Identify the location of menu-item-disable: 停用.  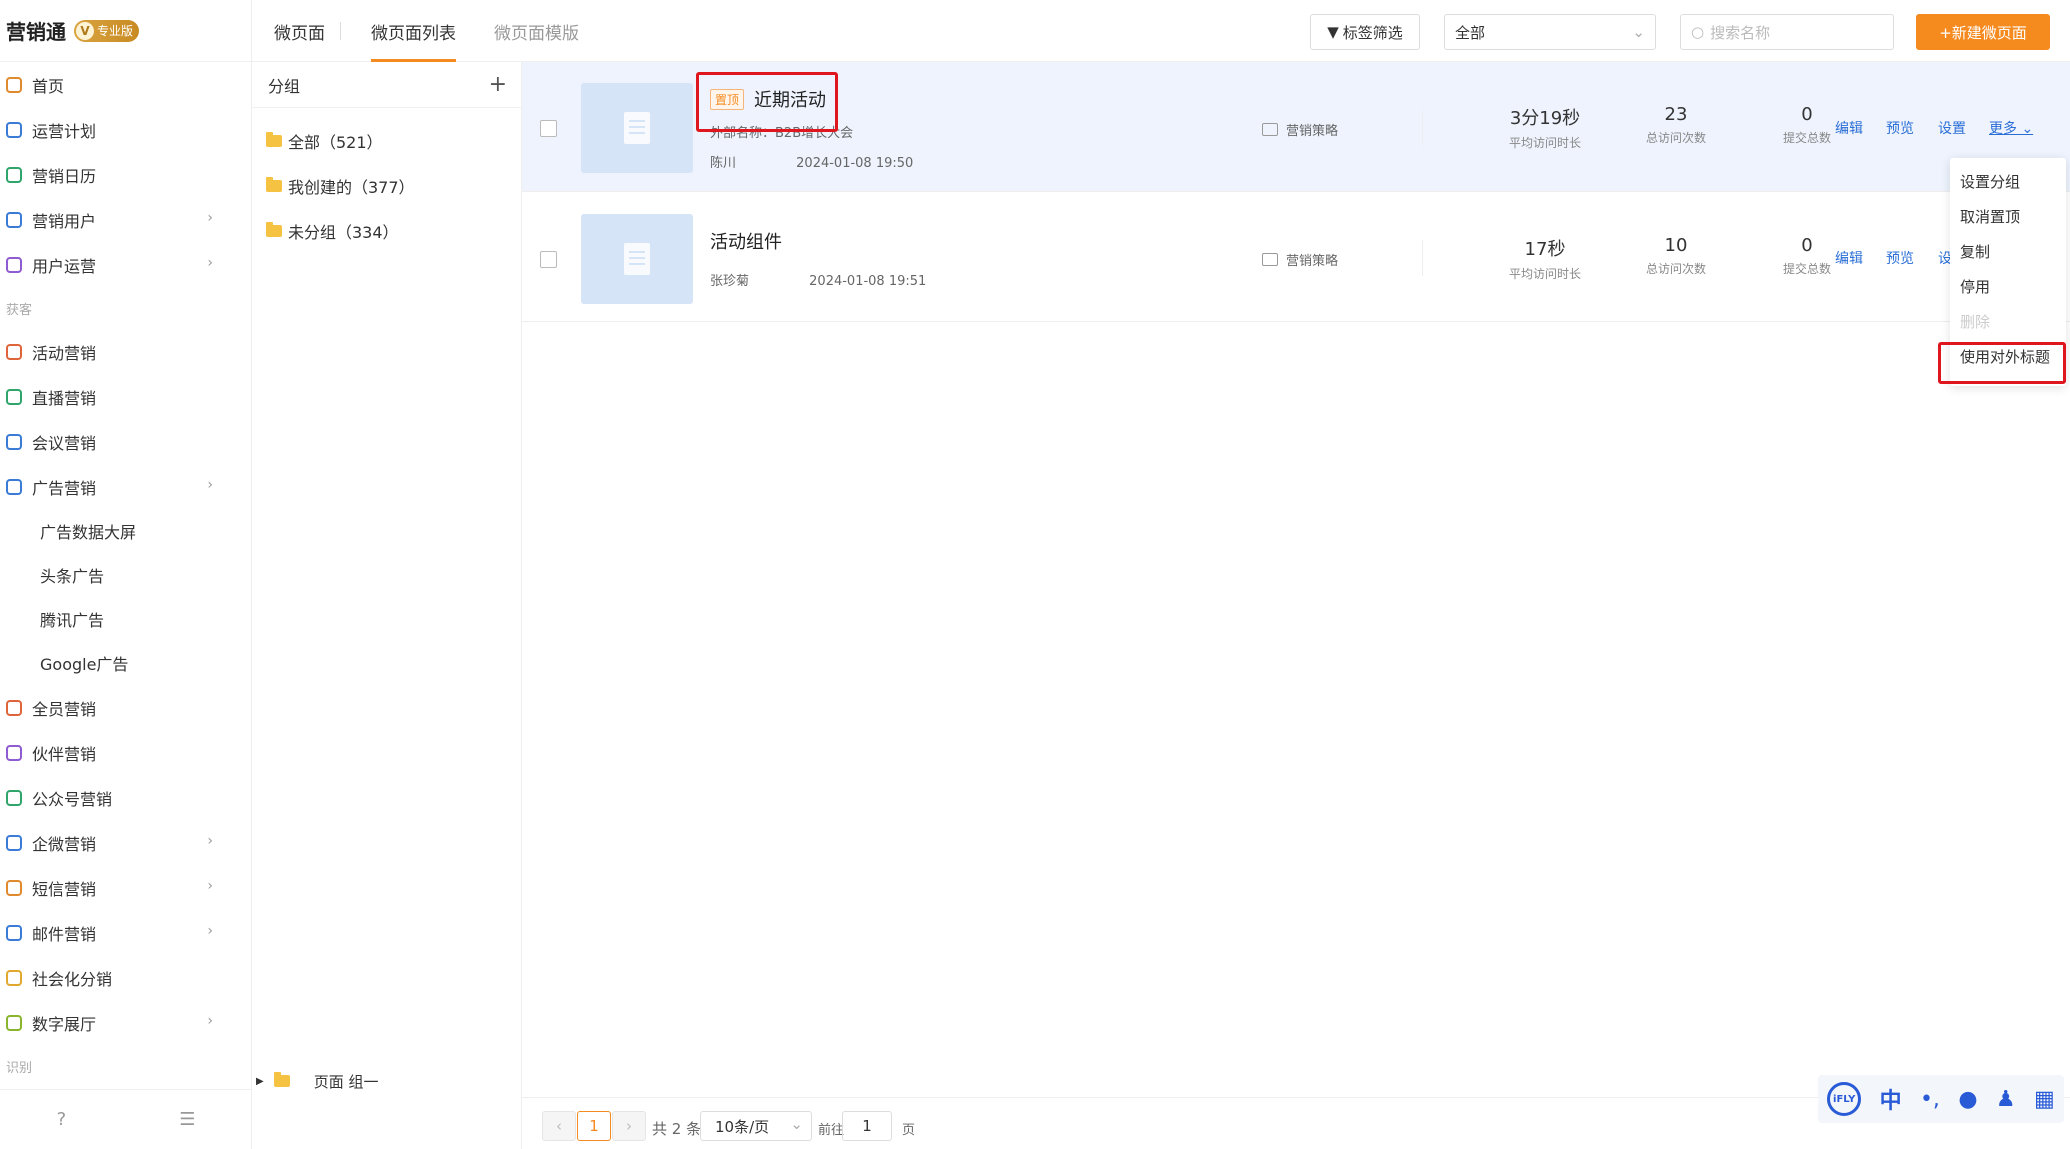
(2008, 286).